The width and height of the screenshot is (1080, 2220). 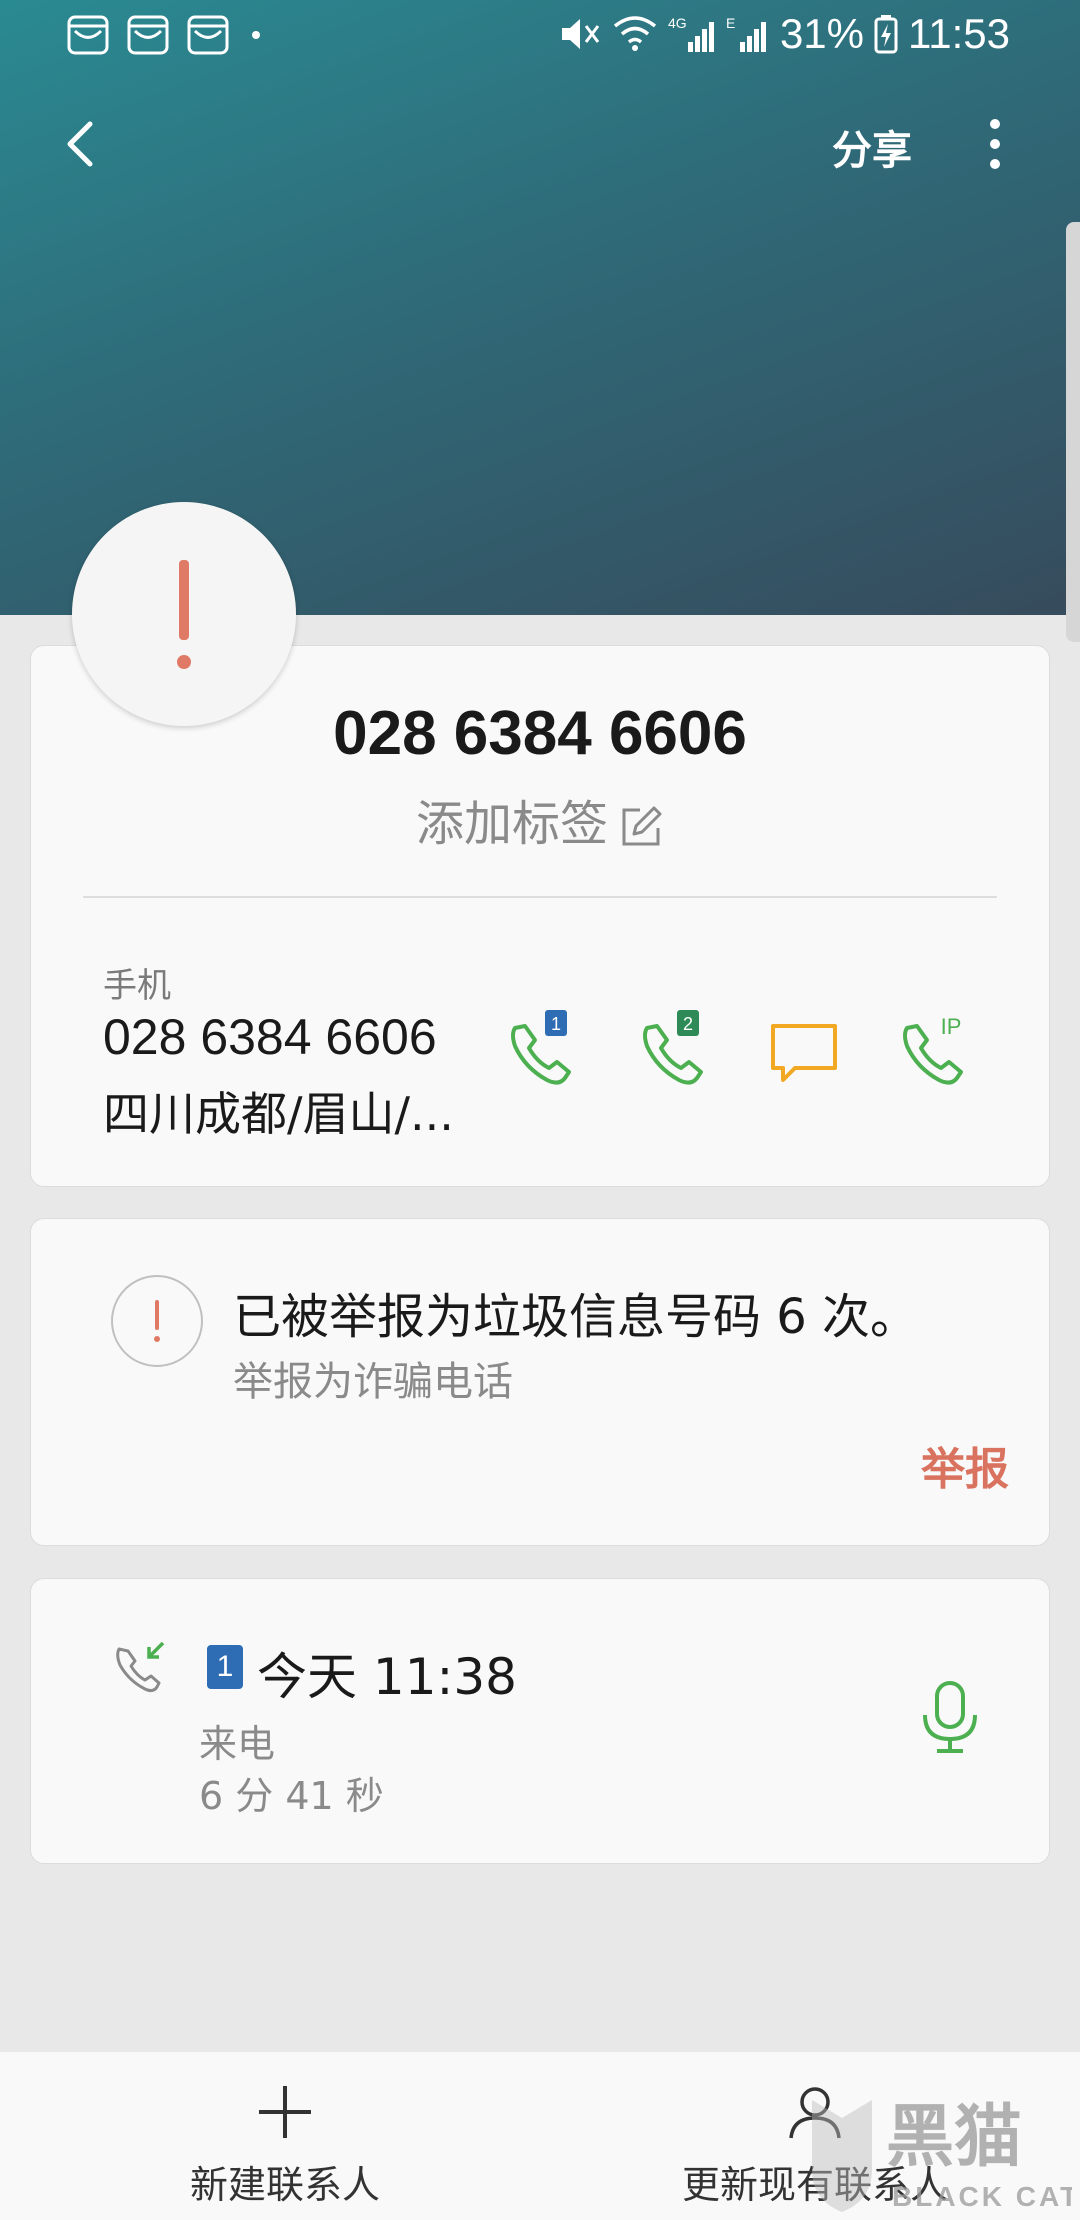 I want to click on new-contact-label: 新建联系人, so click(x=284, y=2185).